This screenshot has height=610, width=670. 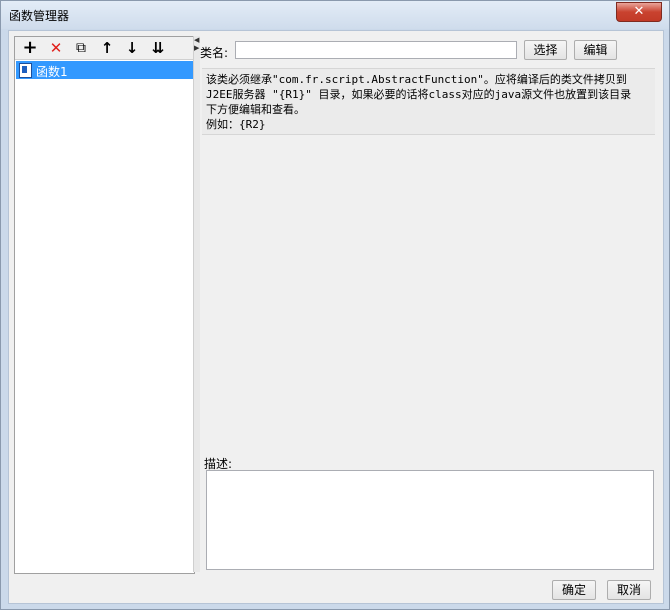 I want to click on select-button: 选择, so click(x=545, y=50).